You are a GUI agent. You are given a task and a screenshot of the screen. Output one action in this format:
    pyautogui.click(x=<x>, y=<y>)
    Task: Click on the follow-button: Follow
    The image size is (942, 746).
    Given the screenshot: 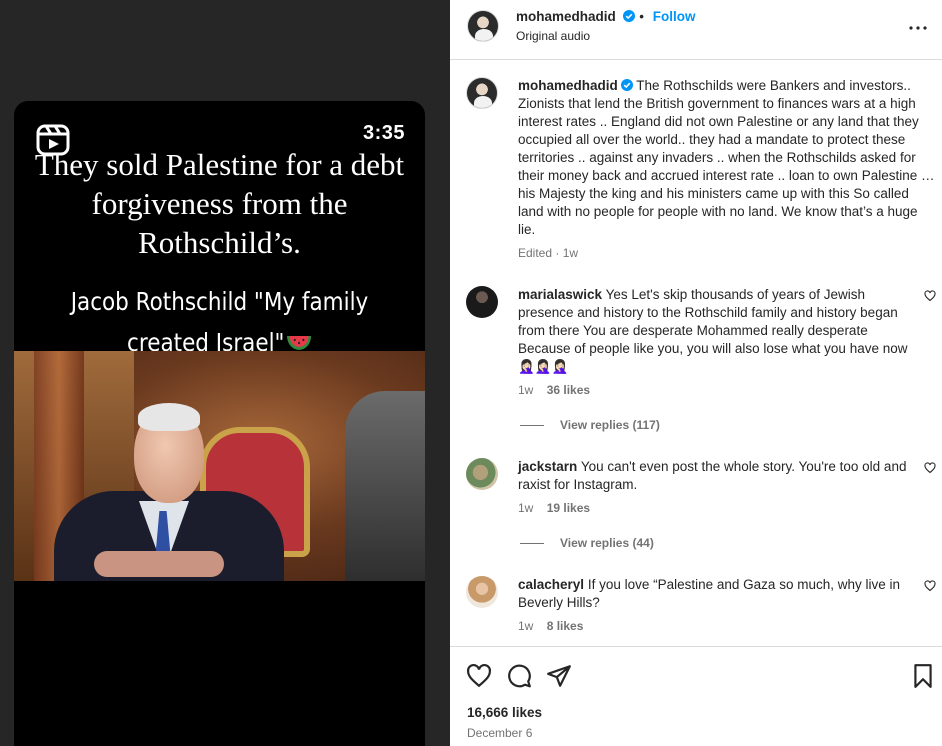 What is the action you would take?
    pyautogui.click(x=674, y=16)
    